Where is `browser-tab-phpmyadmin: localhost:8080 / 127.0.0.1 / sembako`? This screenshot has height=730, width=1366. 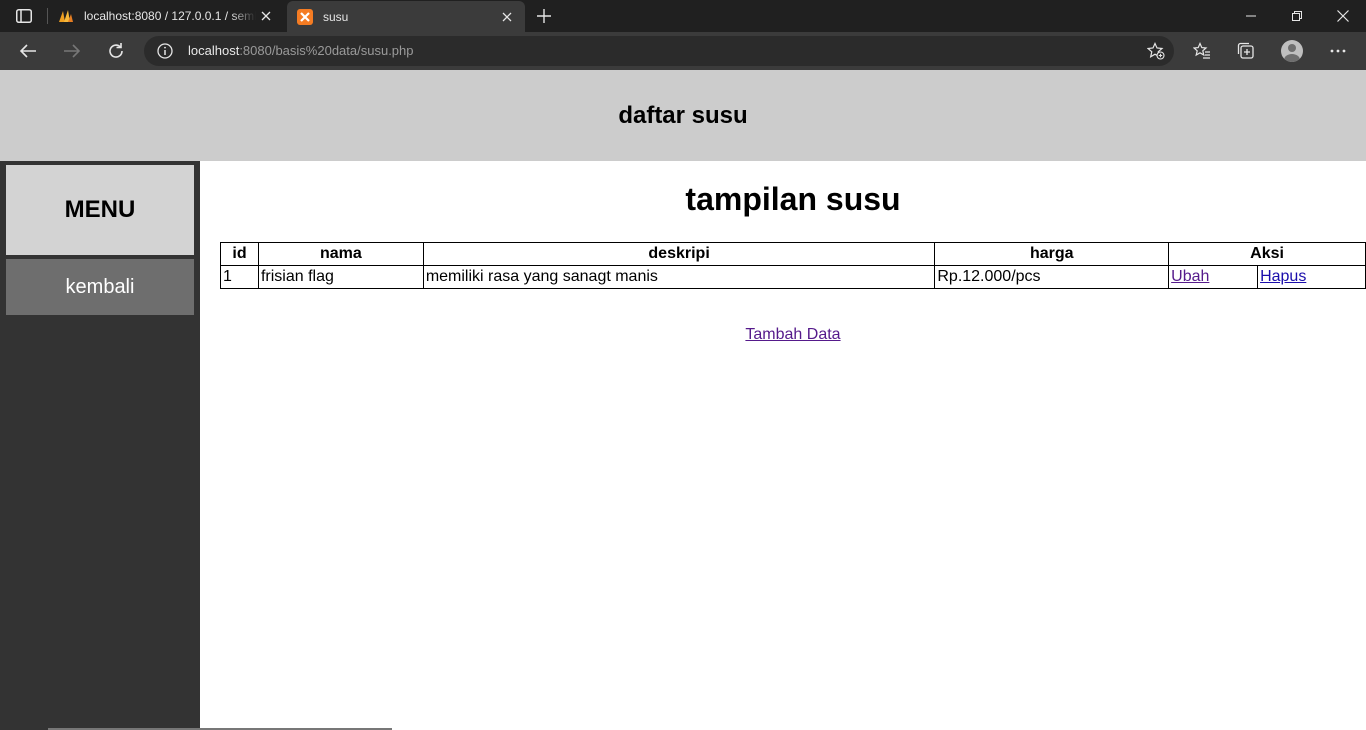 browser-tab-phpmyadmin: localhost:8080 / 127.0.0.1 / sembako is located at coordinates (166, 16).